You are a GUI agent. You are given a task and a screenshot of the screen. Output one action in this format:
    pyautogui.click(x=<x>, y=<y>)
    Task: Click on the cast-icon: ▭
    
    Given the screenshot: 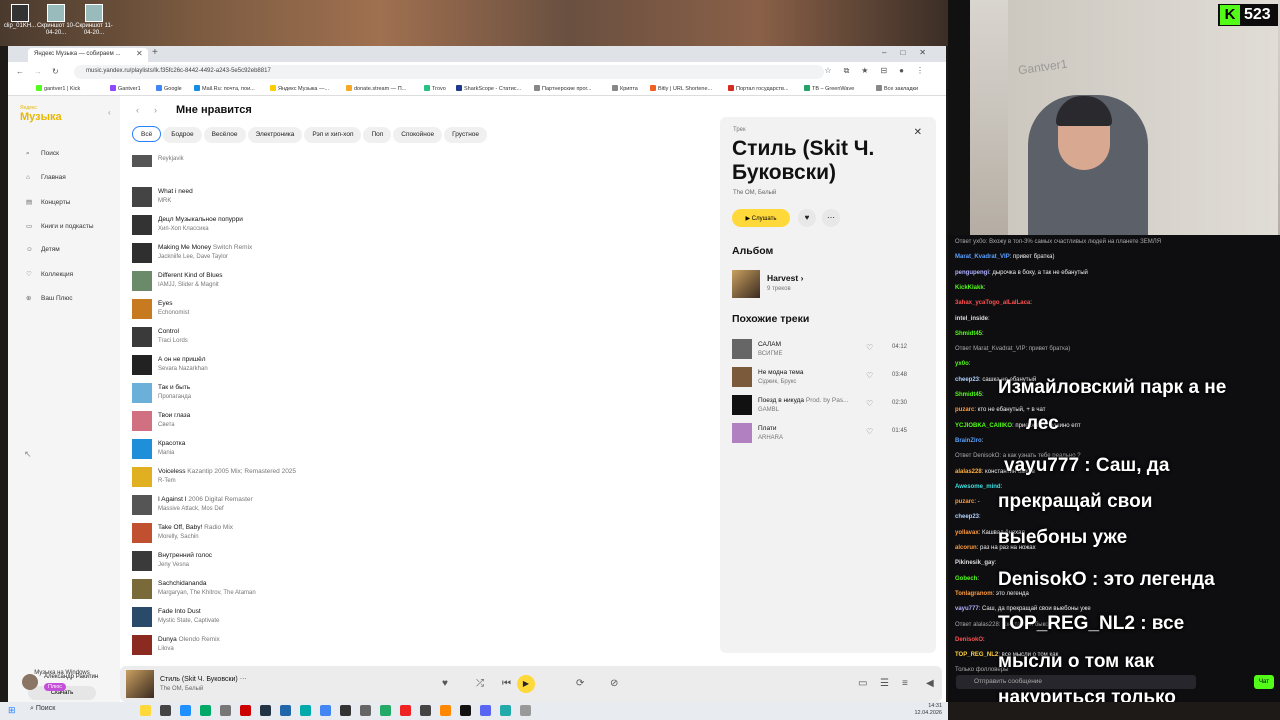 What is the action you would take?
    pyautogui.click(x=862, y=683)
    